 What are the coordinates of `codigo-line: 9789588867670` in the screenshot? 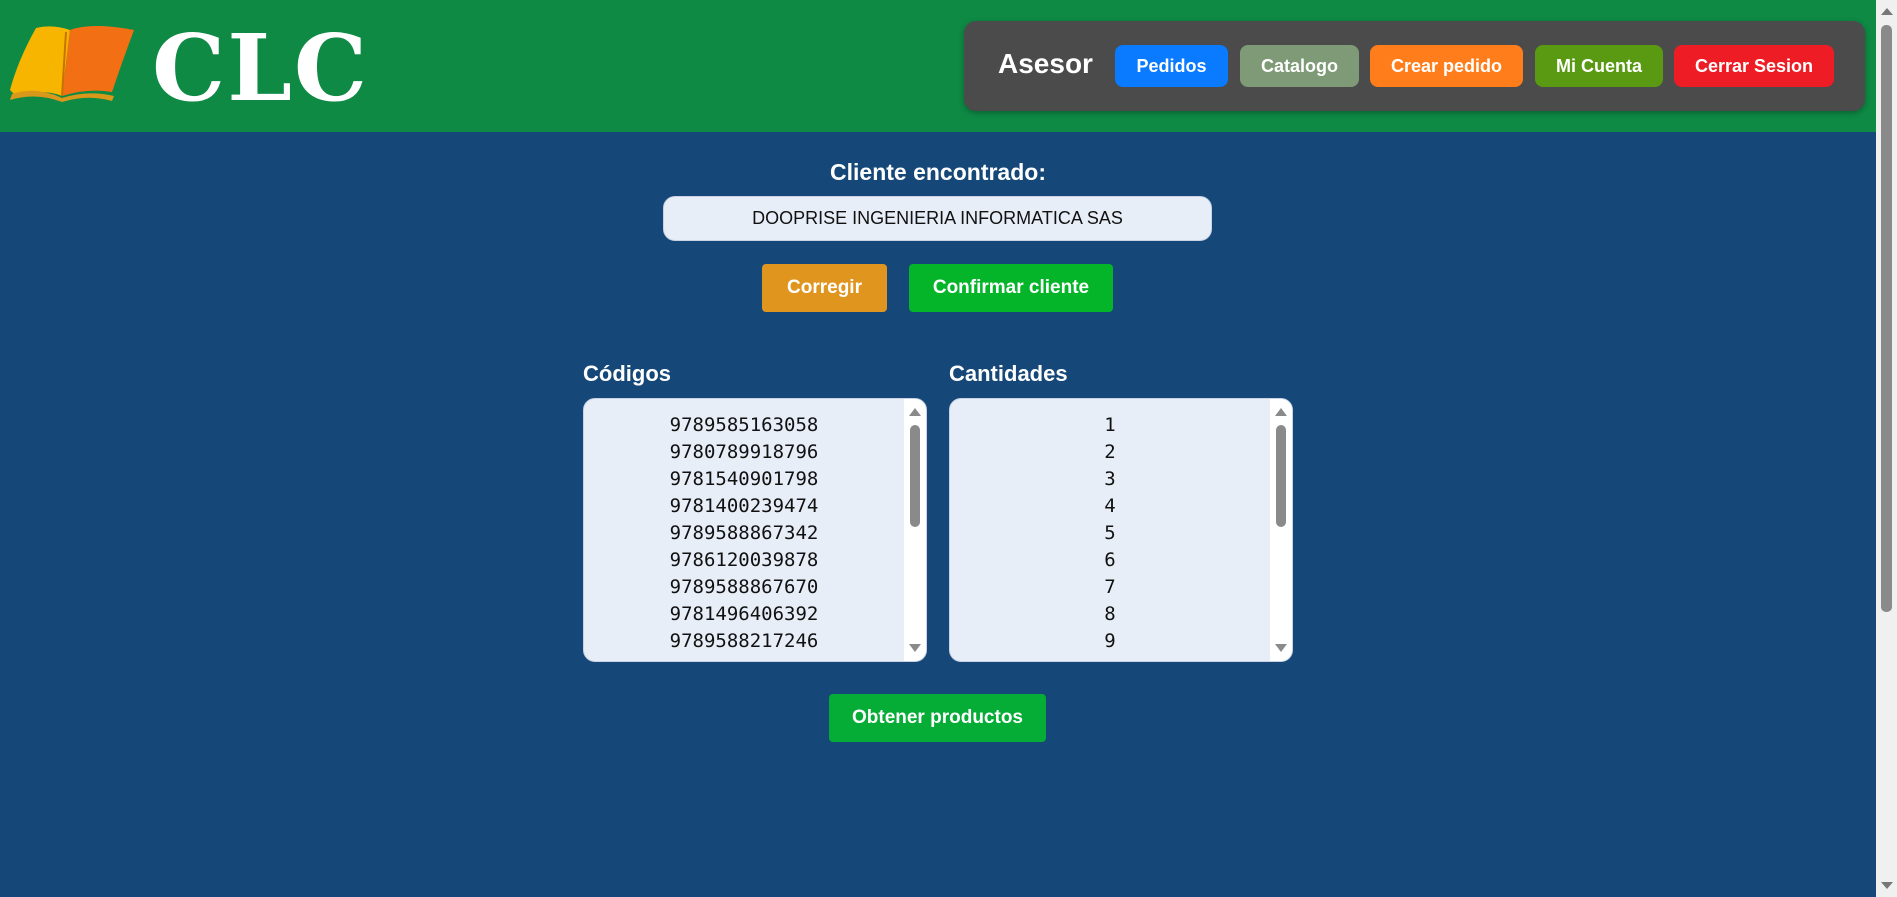 It's located at (744, 587).